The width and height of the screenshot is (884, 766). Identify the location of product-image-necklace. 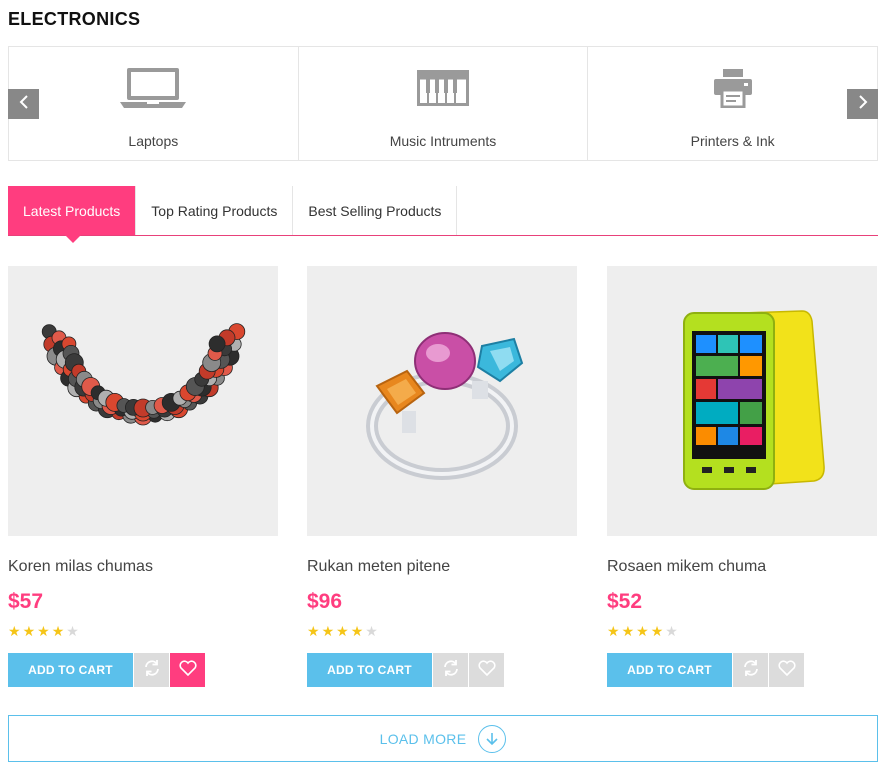
(143, 401).